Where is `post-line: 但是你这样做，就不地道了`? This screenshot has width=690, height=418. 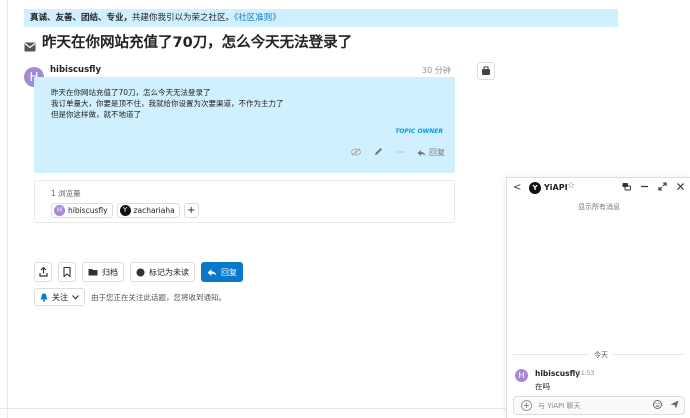 post-line: 但是你这样做，就不地道了 is located at coordinates (96, 114).